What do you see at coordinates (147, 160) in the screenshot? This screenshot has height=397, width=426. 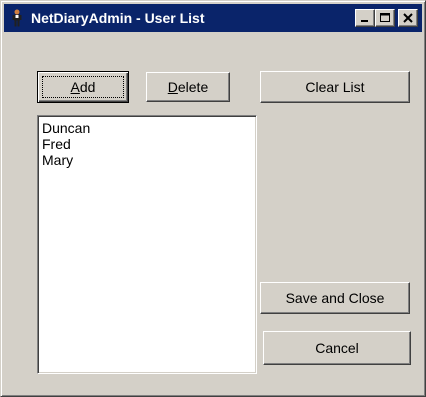 I see `list-item: Mary` at bounding box center [147, 160].